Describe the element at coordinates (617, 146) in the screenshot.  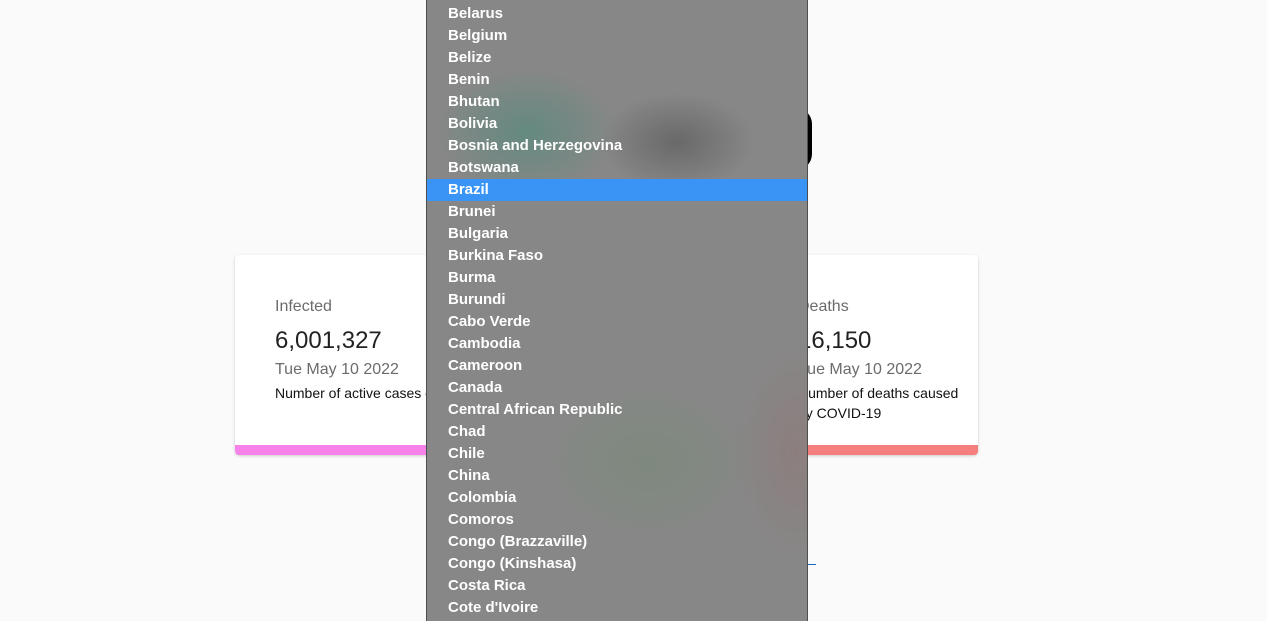
I see `country-option: Bosnia and Herzegovina` at that location.